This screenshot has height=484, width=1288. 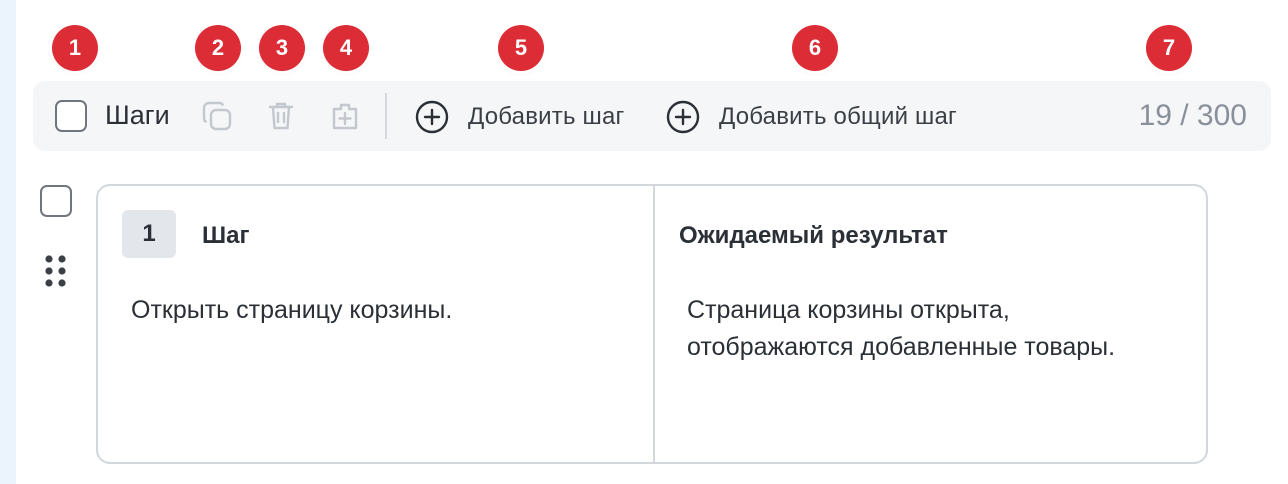 I want to click on add-shared-step-button: Добавить общий шаг, so click(x=811, y=117).